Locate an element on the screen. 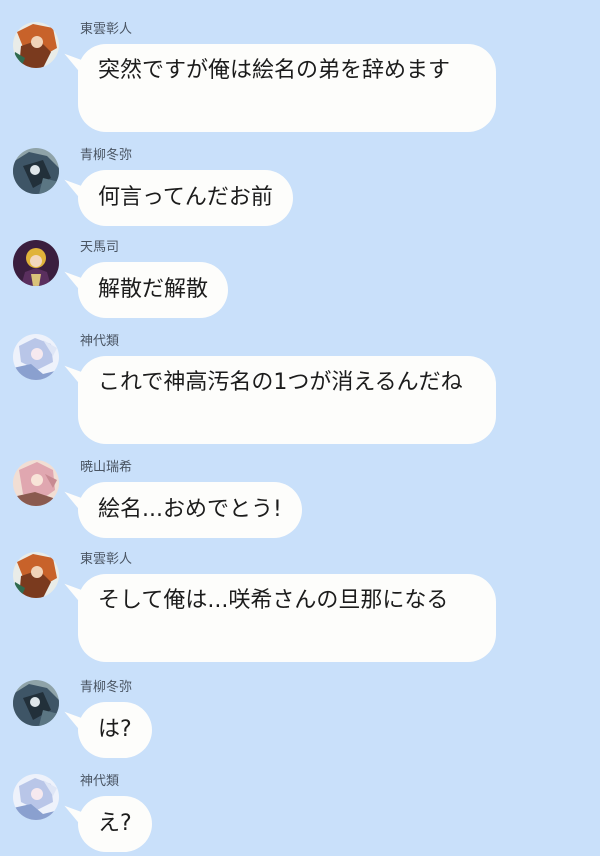 Image resolution: width=600 pixels, height=856 pixels. message-bubble: 解散だ解散 is located at coordinates (153, 290).